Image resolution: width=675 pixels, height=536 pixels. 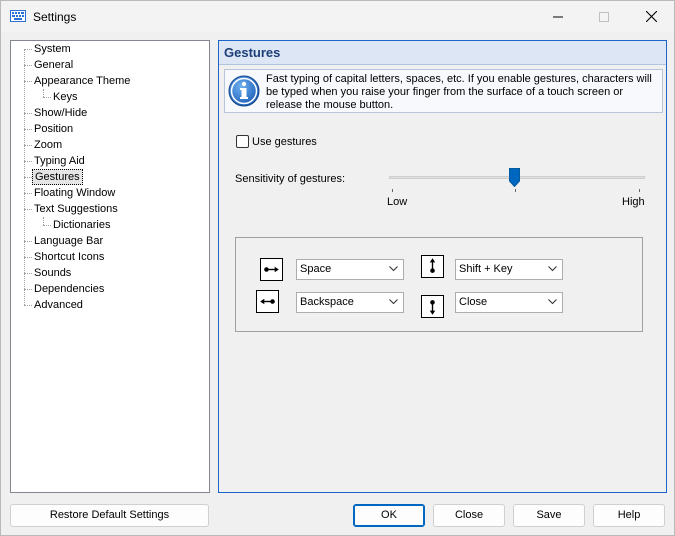 I want to click on keyboard-icon, so click(x=18, y=16).